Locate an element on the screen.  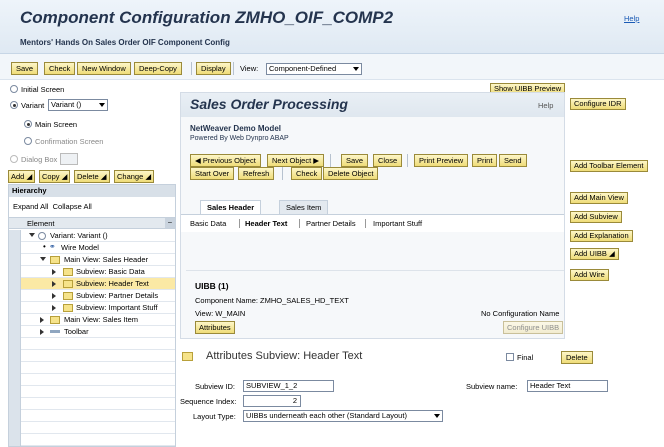
subtab-important-stuff: Important Stuff is located at coordinates (397, 223).